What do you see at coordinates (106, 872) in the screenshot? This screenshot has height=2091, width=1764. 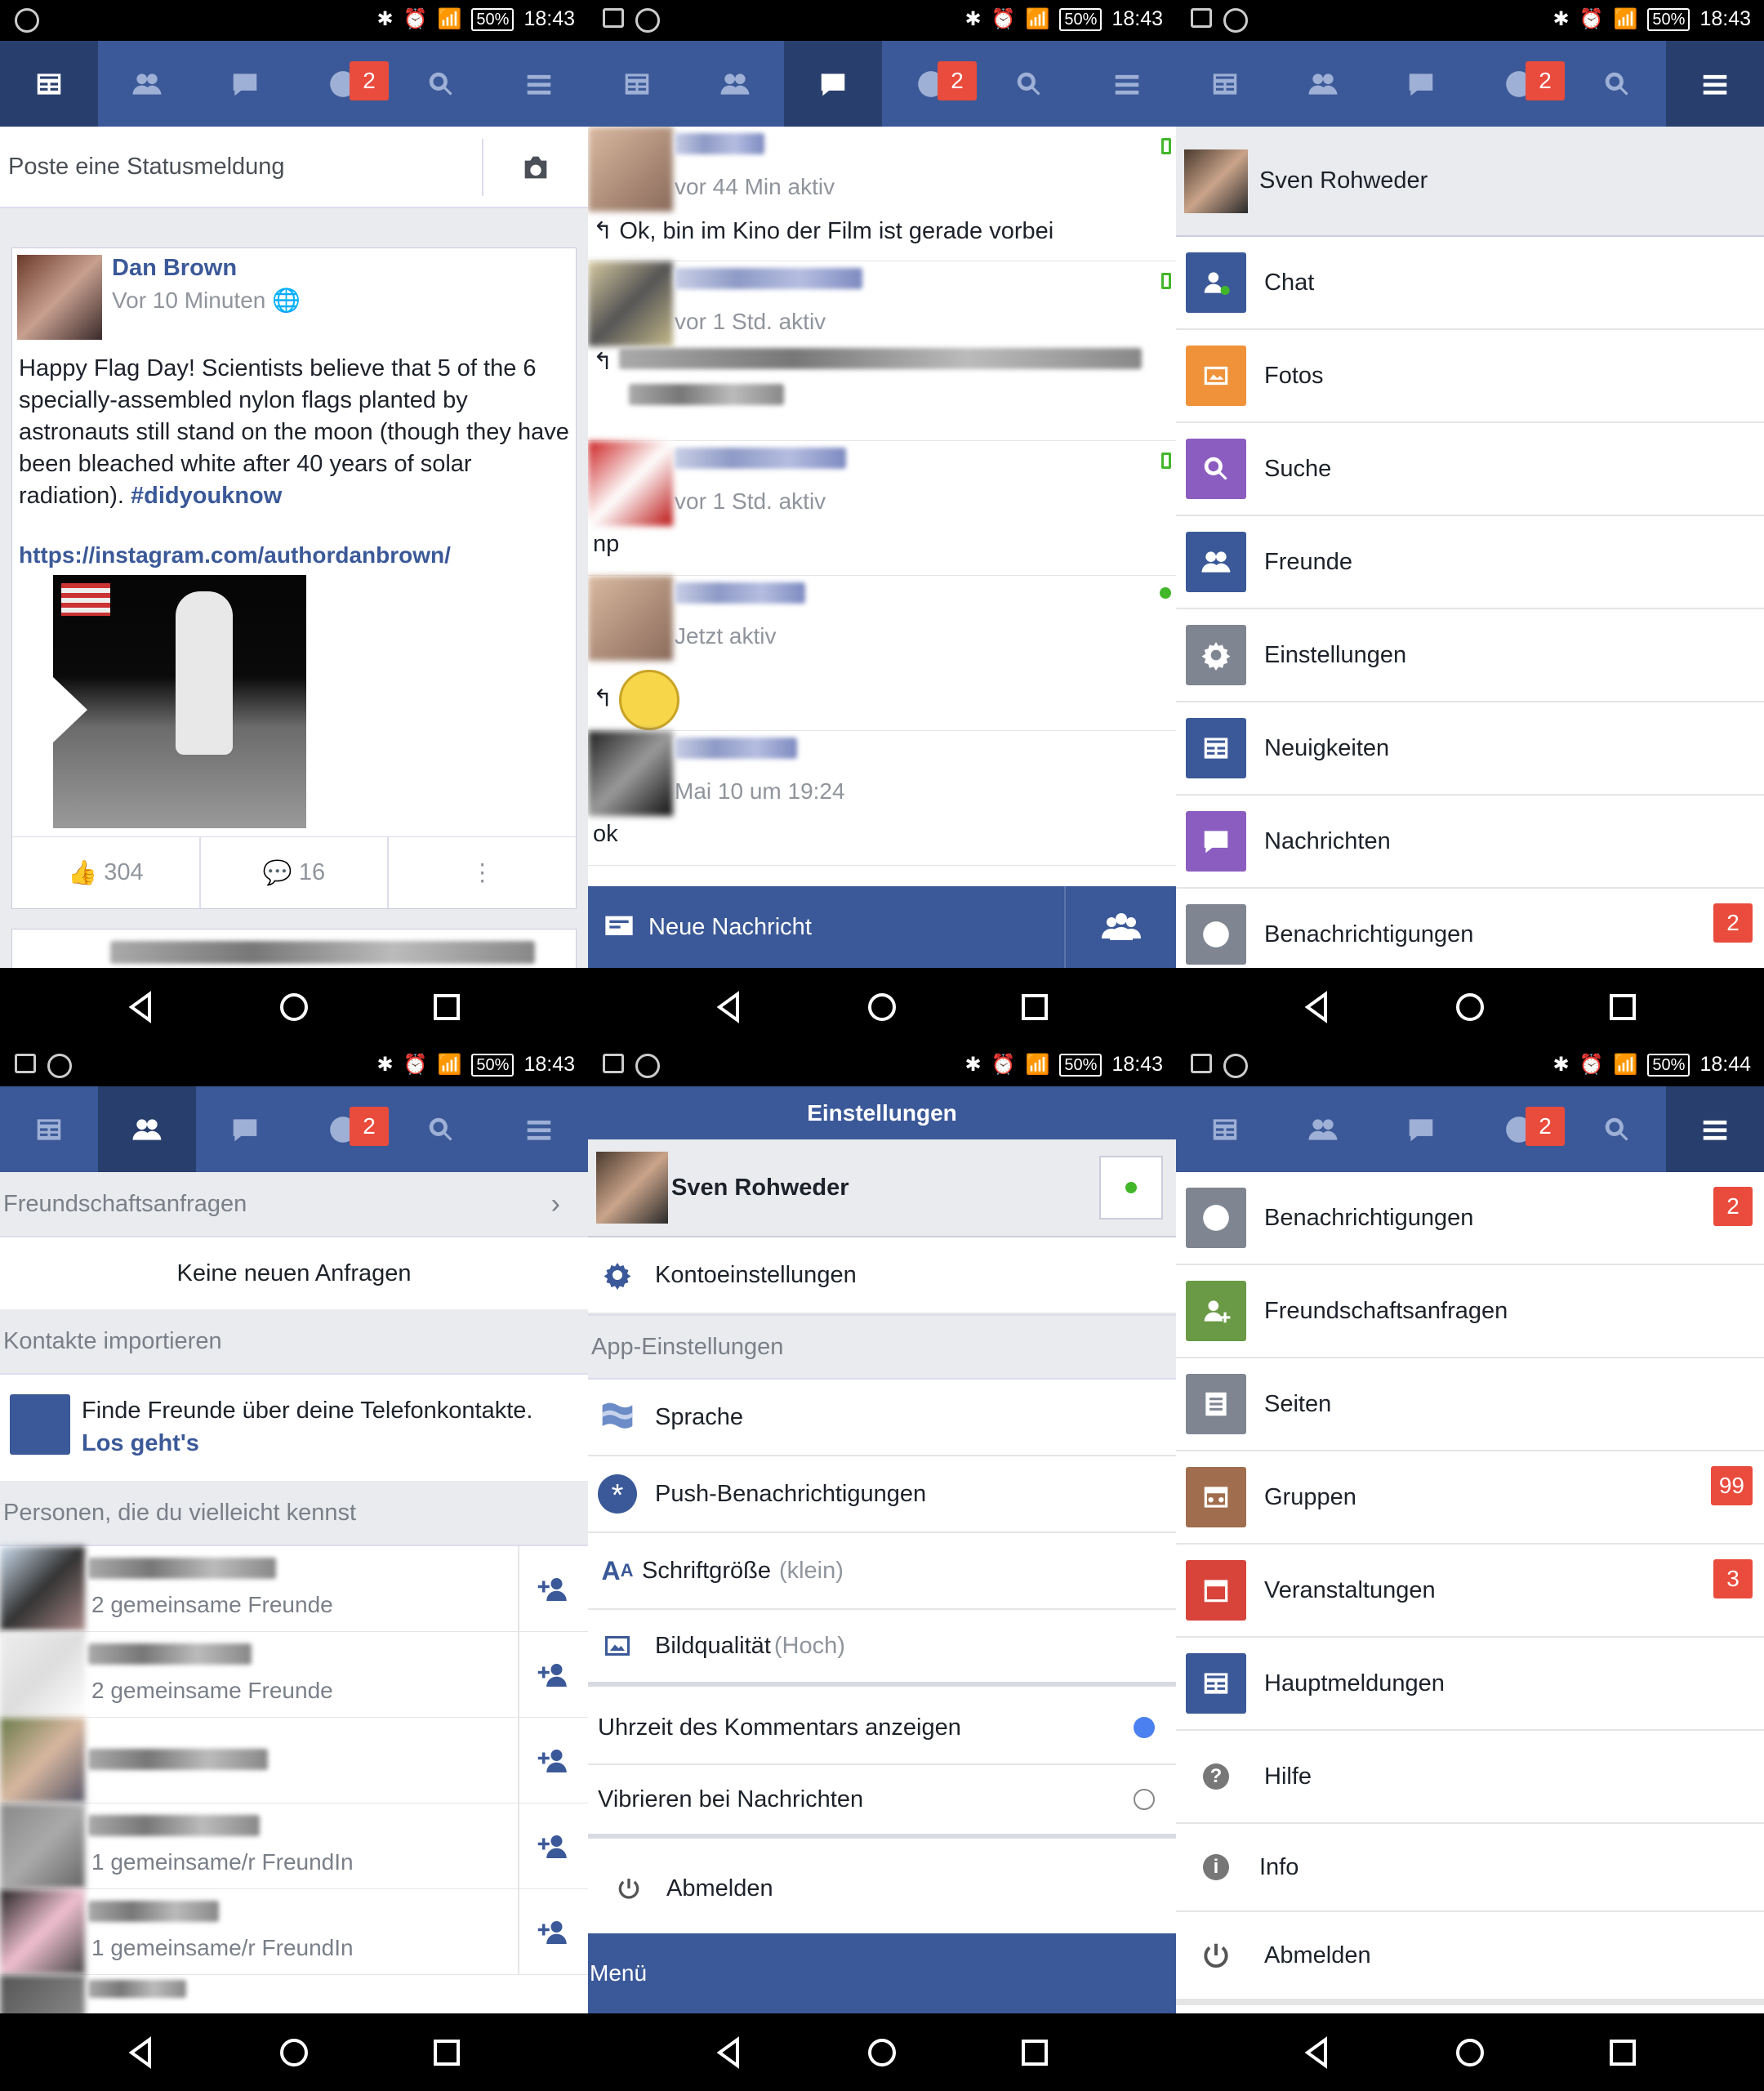 I see `like-button: 👍 304` at bounding box center [106, 872].